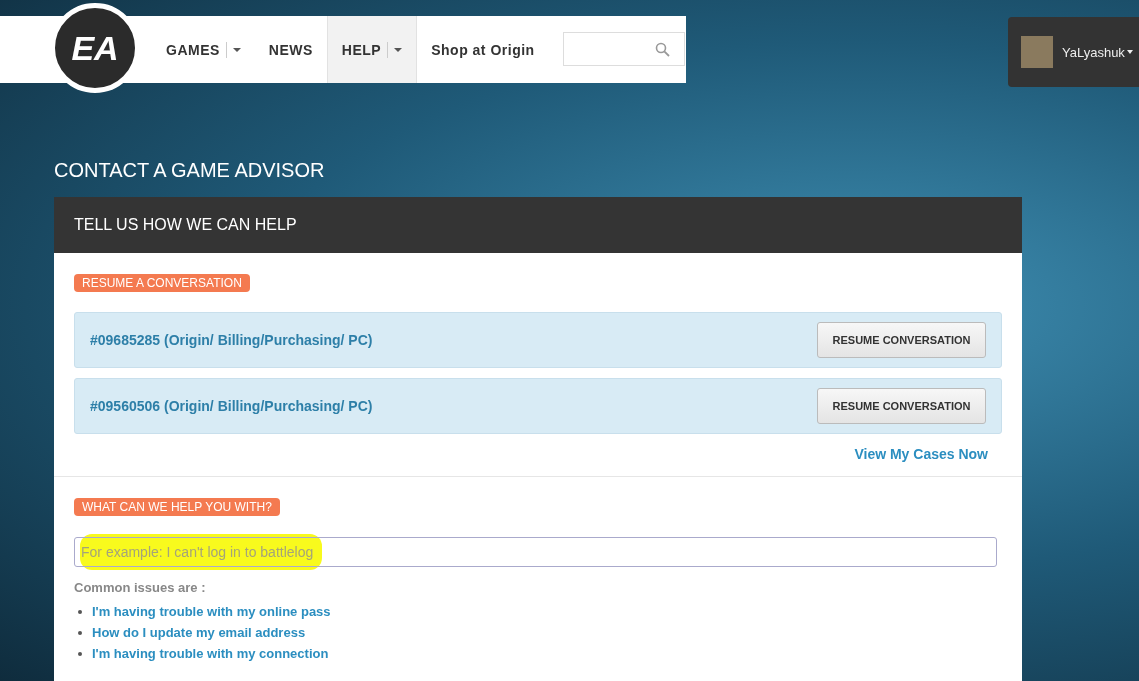  Describe the element at coordinates (193, 49) in the screenshot. I see `nav-label: GAMES` at that location.